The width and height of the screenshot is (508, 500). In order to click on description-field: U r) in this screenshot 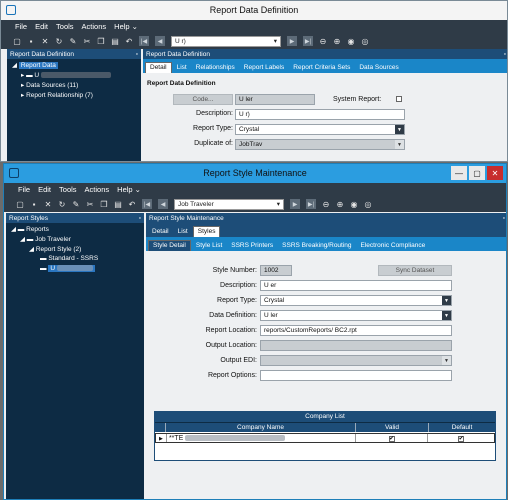, I will do `click(320, 114)`.